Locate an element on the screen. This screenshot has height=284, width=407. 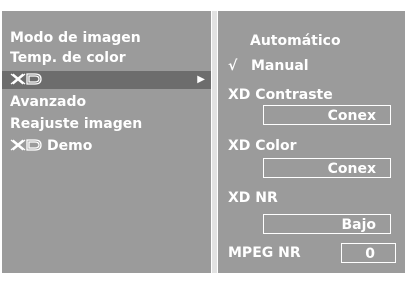
xd-contrast-value: Conex is located at coordinates (327, 115).